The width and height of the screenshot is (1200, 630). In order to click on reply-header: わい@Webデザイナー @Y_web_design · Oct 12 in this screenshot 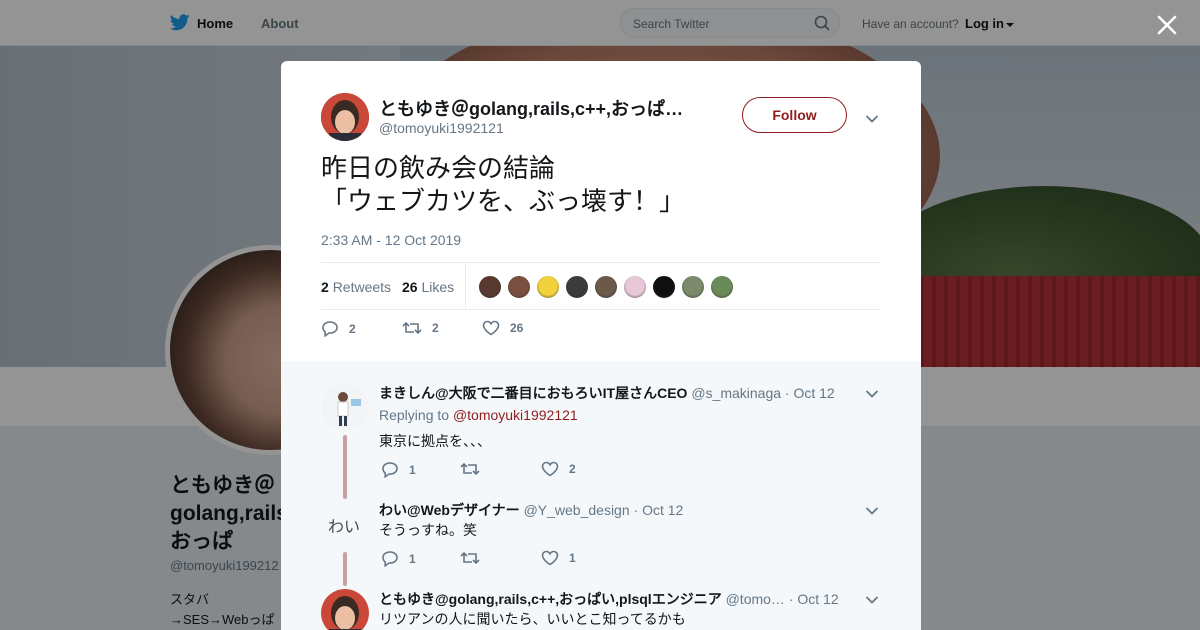, I will do `click(629, 510)`.